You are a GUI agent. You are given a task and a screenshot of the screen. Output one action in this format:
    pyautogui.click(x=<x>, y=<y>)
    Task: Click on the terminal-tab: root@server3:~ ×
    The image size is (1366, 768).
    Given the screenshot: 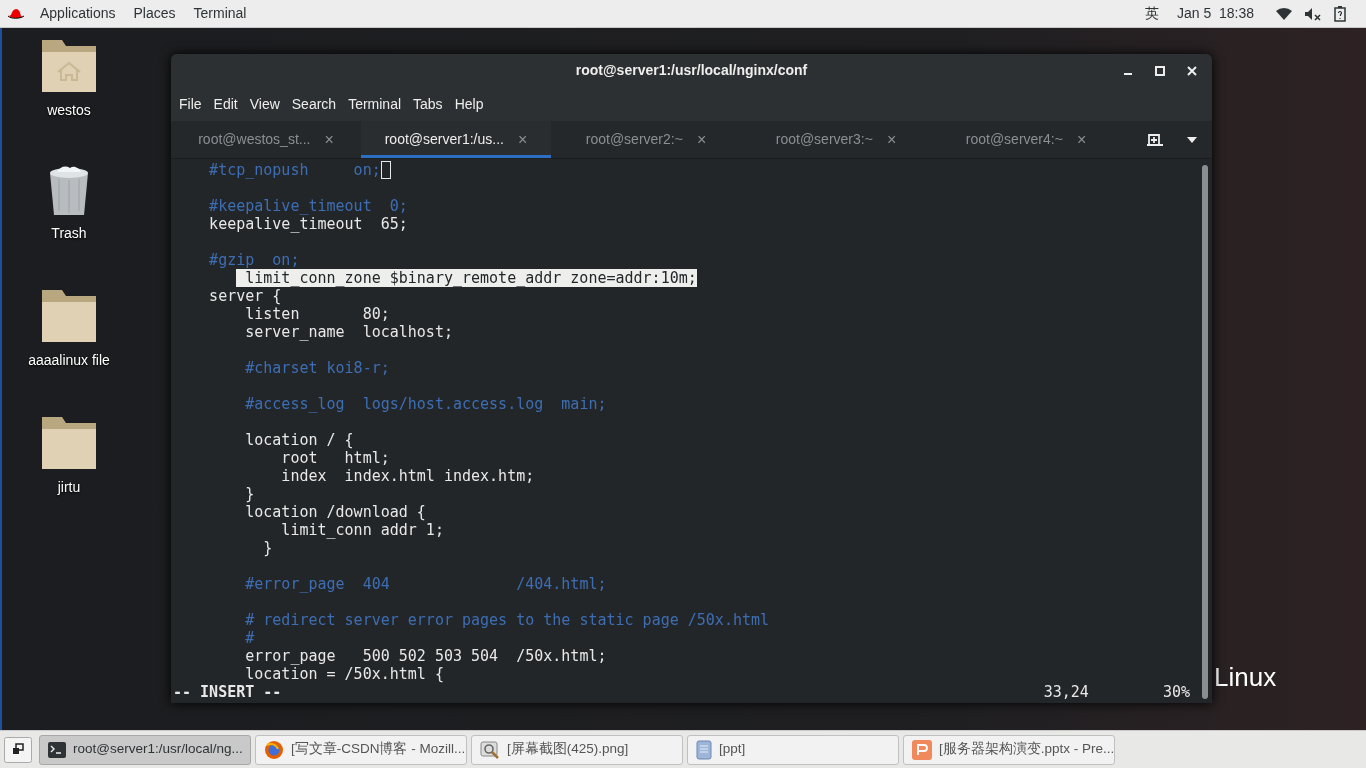 What is the action you would take?
    pyautogui.click(x=836, y=139)
    